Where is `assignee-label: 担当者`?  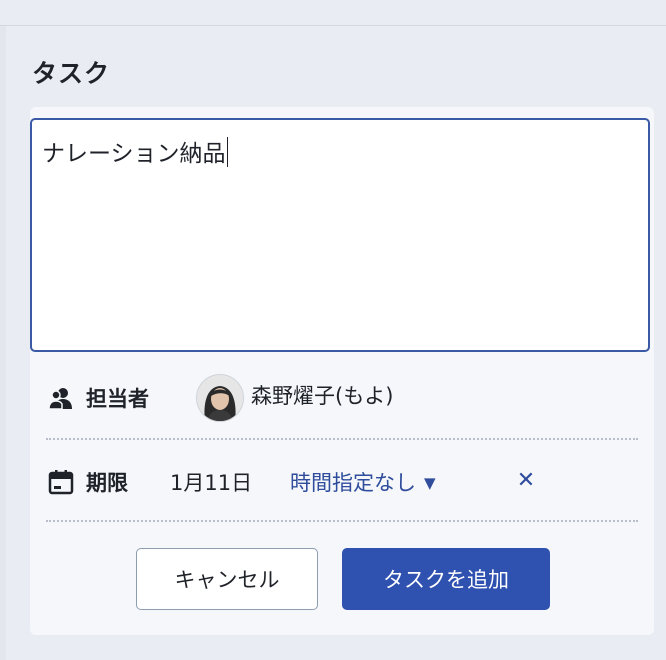
assignee-label: 担当者 is located at coordinates (117, 399).